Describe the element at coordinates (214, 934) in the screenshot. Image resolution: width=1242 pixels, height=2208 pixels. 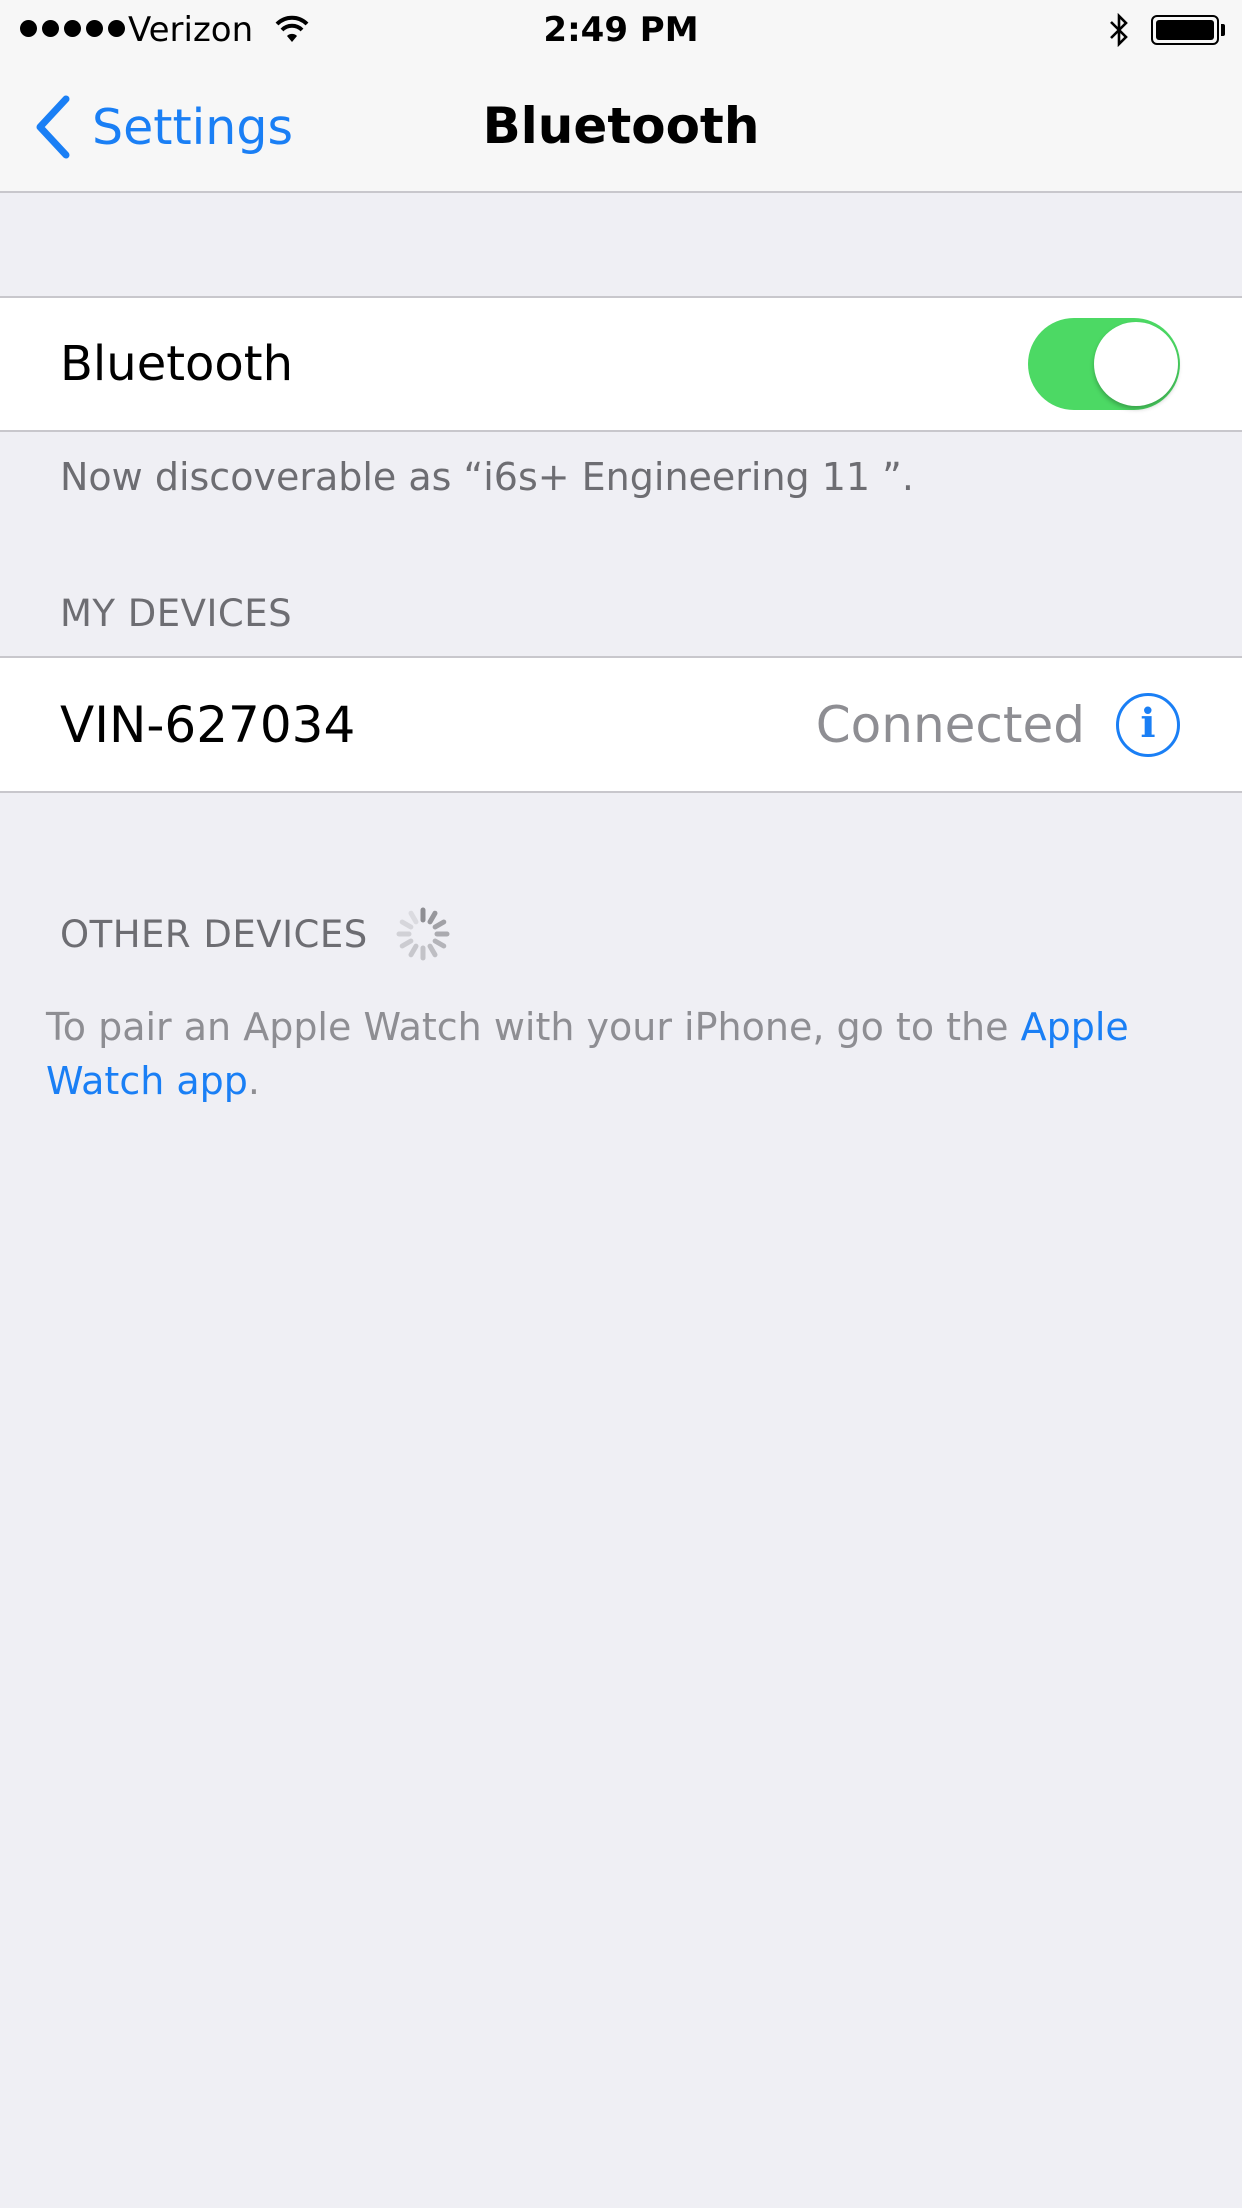
I see `other-devices-header: OTHER DEVICES` at that location.